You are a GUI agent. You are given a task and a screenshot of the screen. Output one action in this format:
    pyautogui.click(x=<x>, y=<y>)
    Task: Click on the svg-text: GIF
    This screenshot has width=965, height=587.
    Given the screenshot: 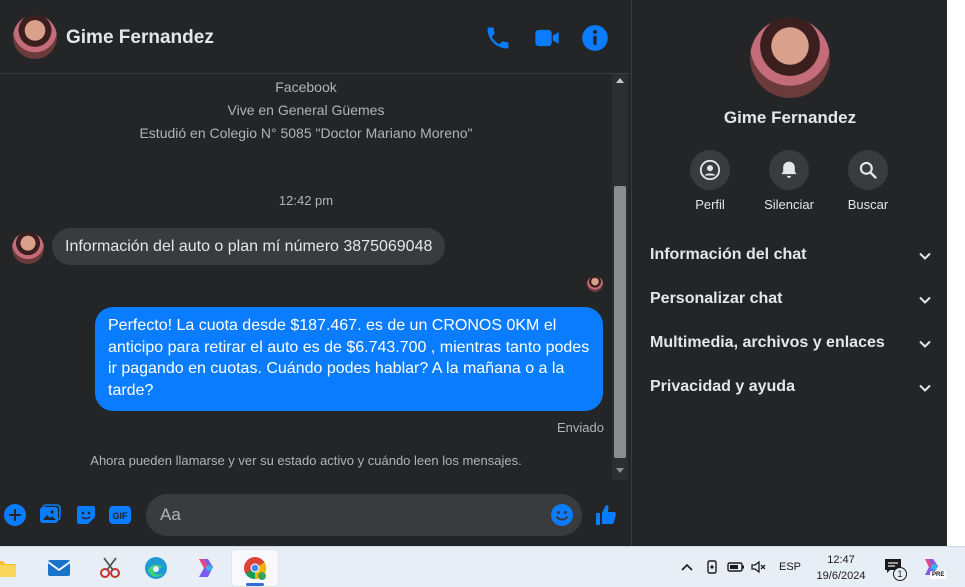 What is the action you would take?
    pyautogui.click(x=121, y=516)
    